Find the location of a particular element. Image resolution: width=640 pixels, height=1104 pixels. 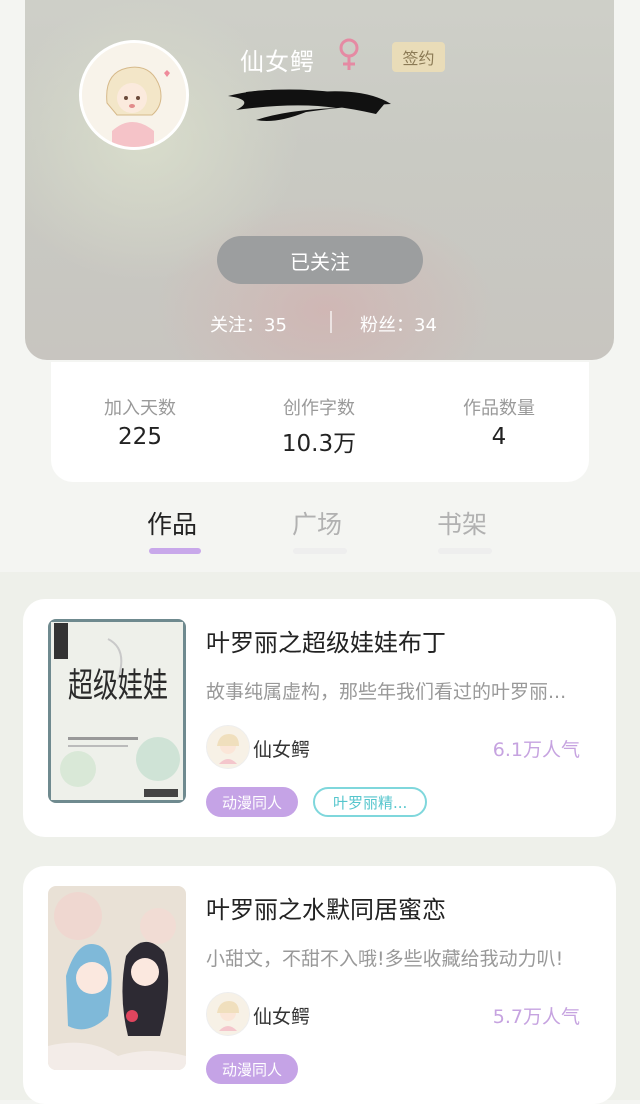

stat-label: 作品数量 is located at coordinates (499, 408).